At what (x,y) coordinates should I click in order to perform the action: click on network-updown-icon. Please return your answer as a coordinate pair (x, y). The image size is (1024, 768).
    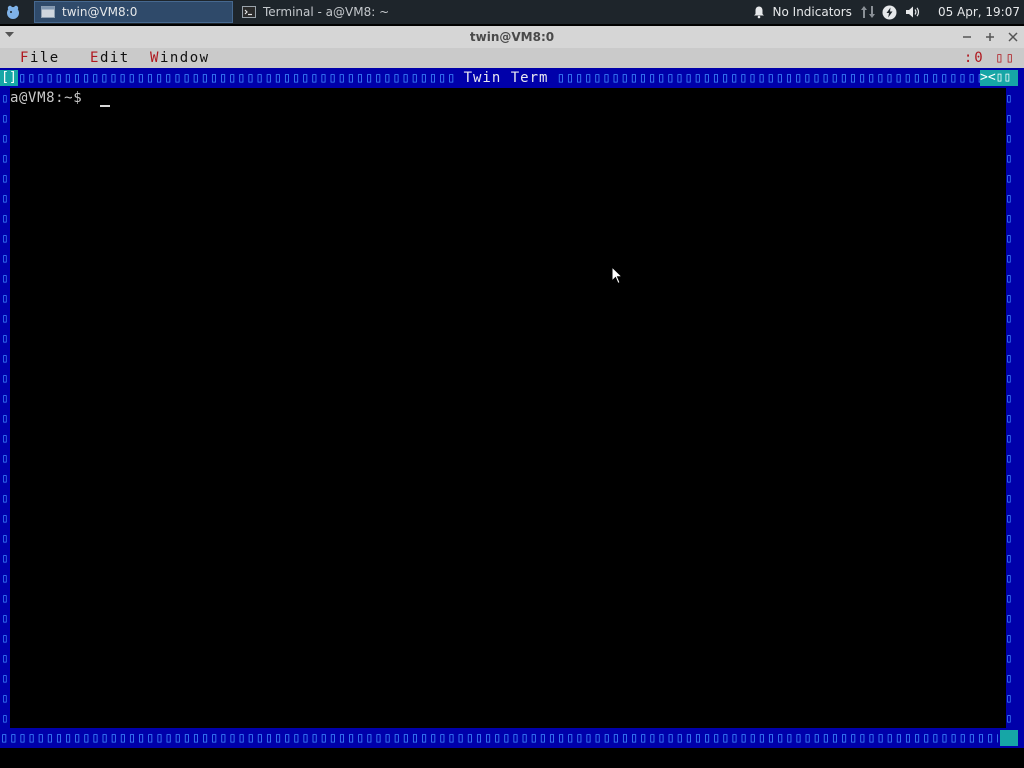
    Looking at the image, I should click on (867, 12).